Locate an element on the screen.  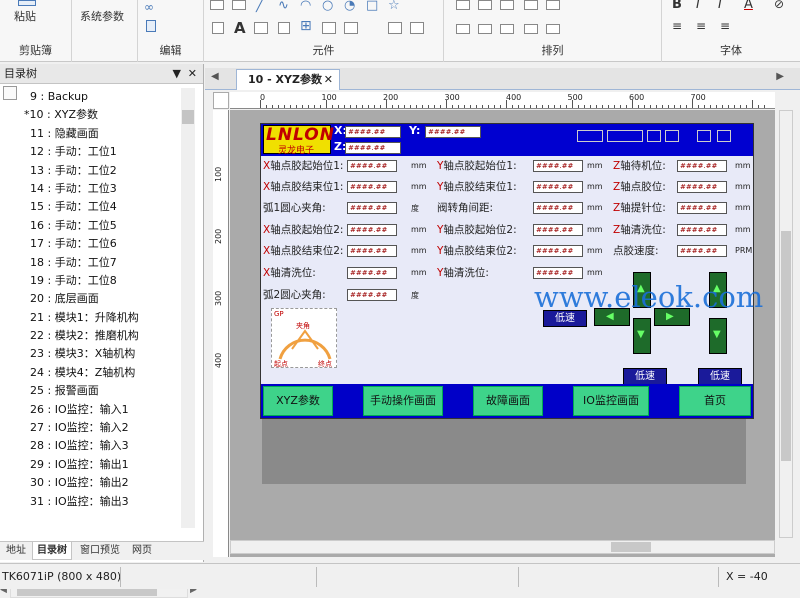
tree-item: 19 : 手动：工位8 is located at coordinates (98, 281).